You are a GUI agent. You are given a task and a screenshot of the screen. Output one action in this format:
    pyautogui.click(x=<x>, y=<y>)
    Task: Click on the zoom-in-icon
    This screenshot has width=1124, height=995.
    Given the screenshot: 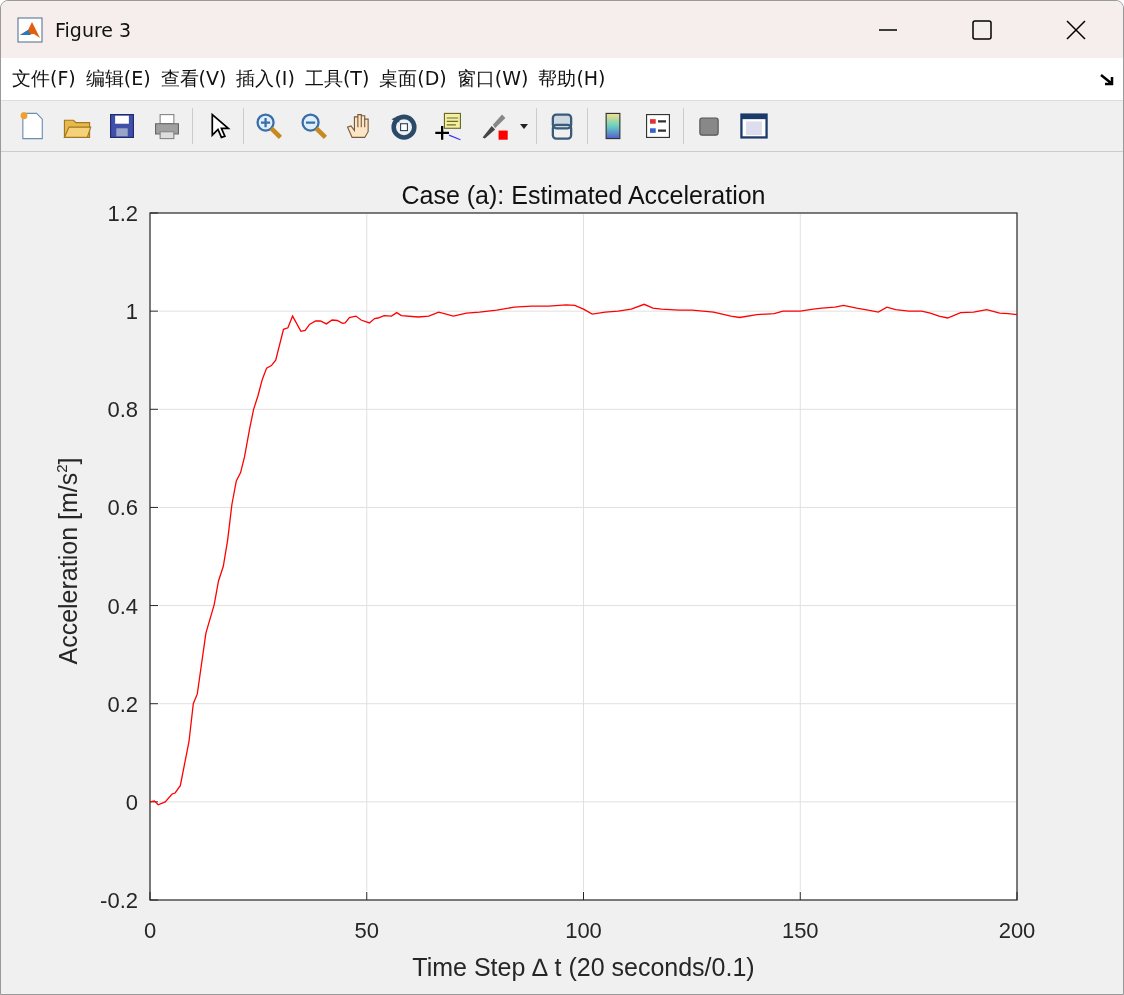 What is the action you would take?
    pyautogui.click(x=269, y=126)
    